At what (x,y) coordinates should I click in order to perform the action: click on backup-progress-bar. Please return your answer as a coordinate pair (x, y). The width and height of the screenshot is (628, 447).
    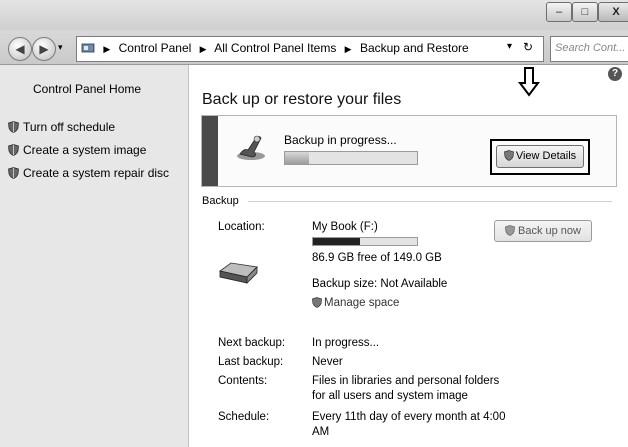
    Looking at the image, I should click on (351, 158).